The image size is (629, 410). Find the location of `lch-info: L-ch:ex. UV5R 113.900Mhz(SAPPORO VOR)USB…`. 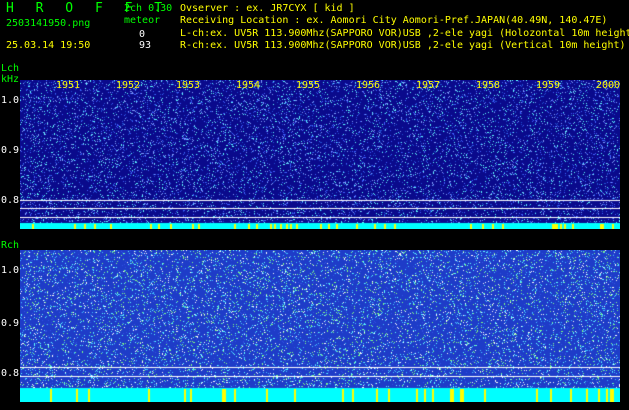

lch-info: L-ch:ex. UV5R 113.900Mhz(SAPPORO VOR)USB… is located at coordinates (404, 33).